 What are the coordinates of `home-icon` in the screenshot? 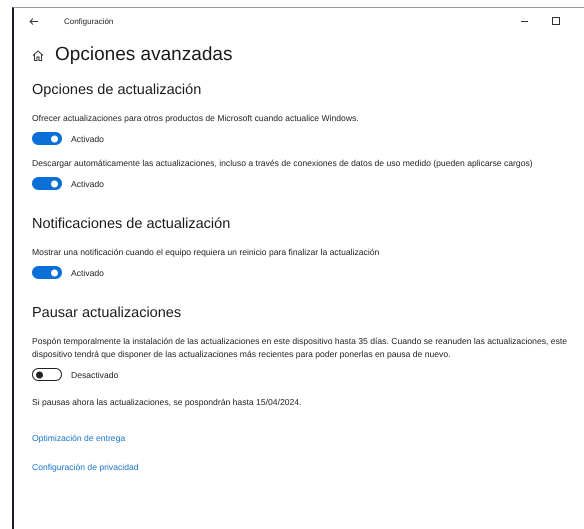 It's located at (38, 55).